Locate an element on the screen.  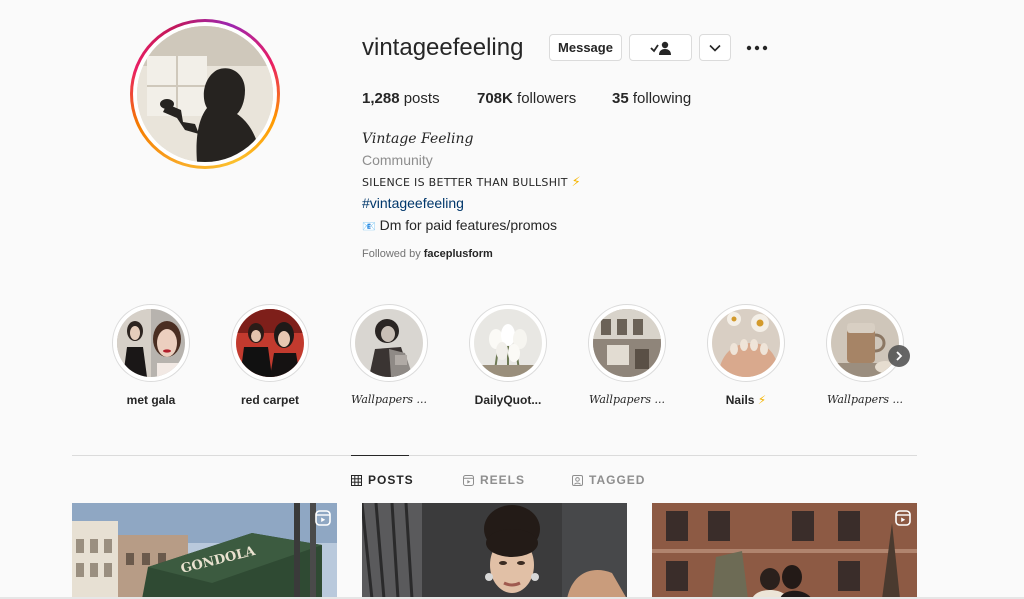
chevron-down-icon is located at coordinates (715, 48).